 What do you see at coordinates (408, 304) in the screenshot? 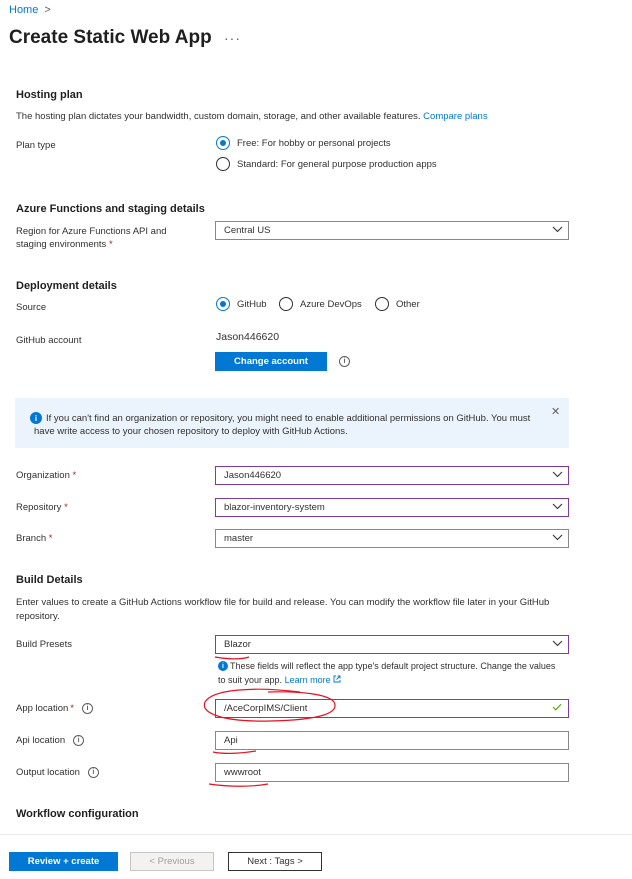
I see `source-option-other-label: Other` at bounding box center [408, 304].